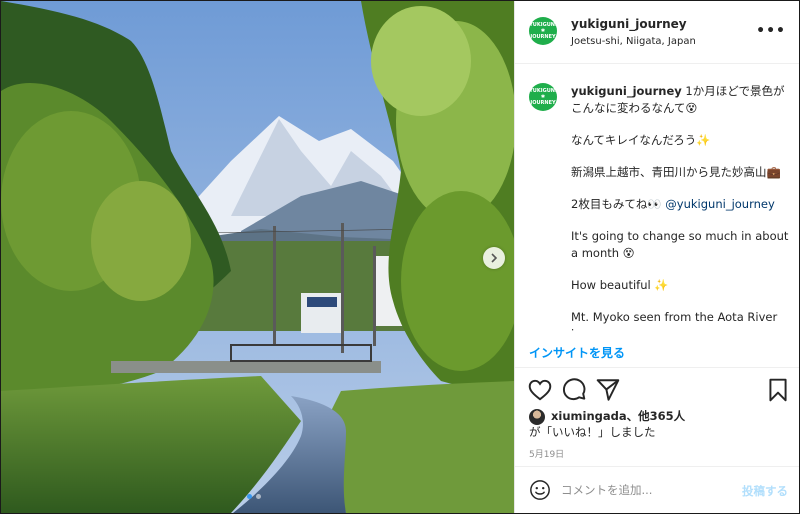 This screenshot has width=800, height=514. I want to click on carousel-dot, so click(258, 496).